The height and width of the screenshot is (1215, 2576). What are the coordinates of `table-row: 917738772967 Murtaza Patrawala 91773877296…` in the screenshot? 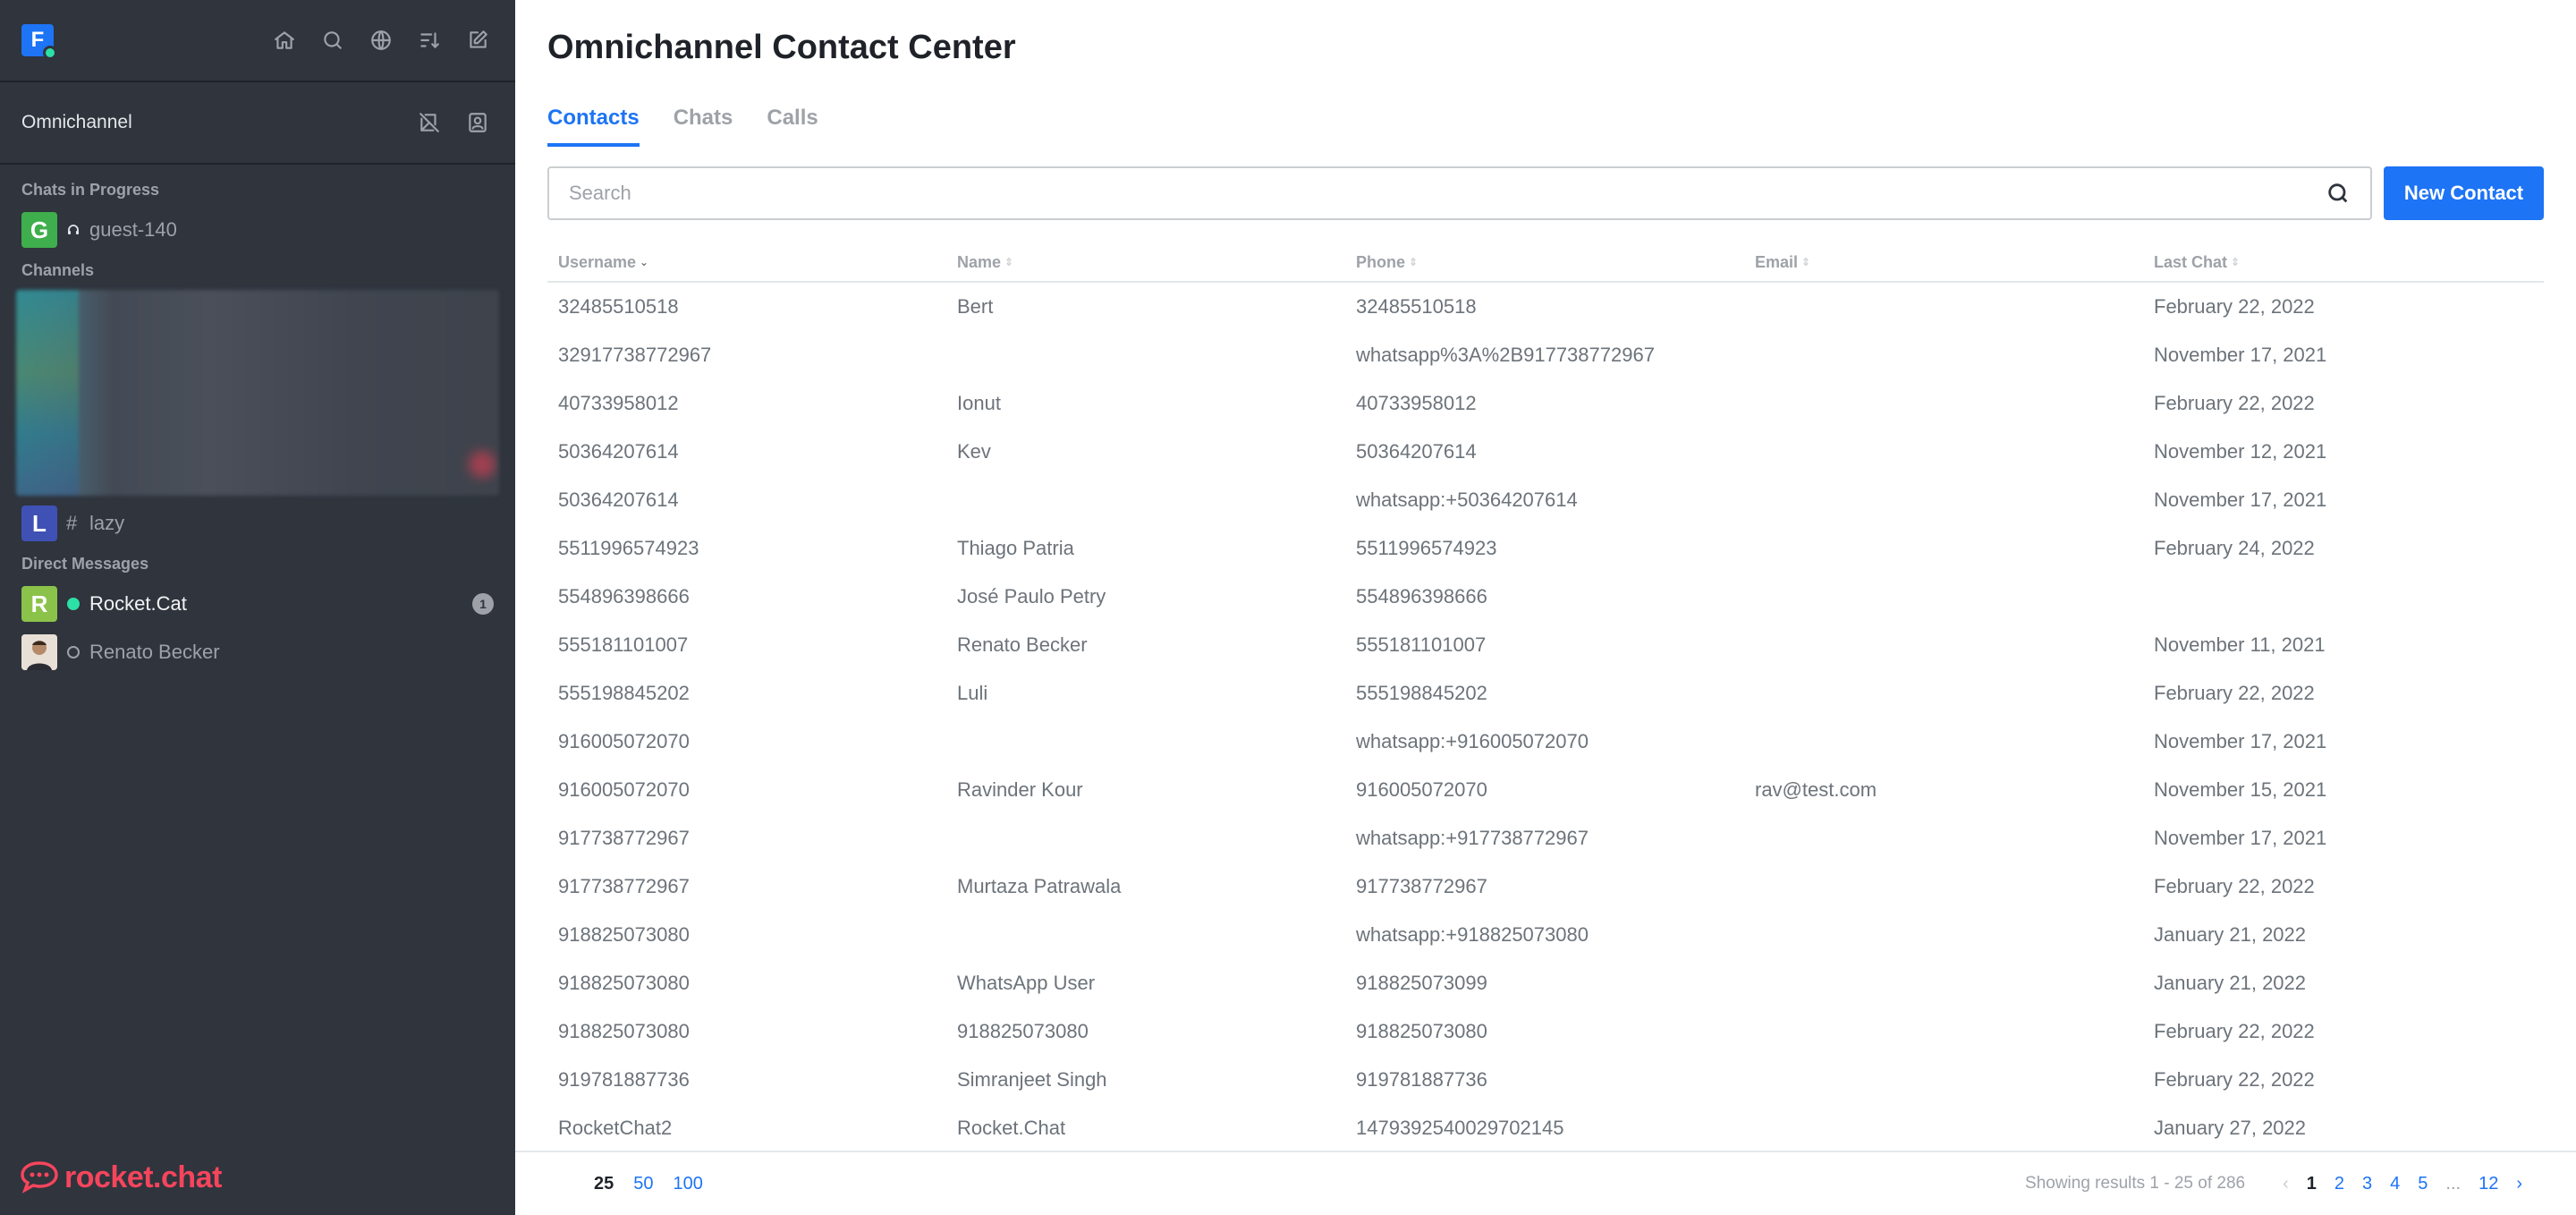 It's located at (1545, 887).